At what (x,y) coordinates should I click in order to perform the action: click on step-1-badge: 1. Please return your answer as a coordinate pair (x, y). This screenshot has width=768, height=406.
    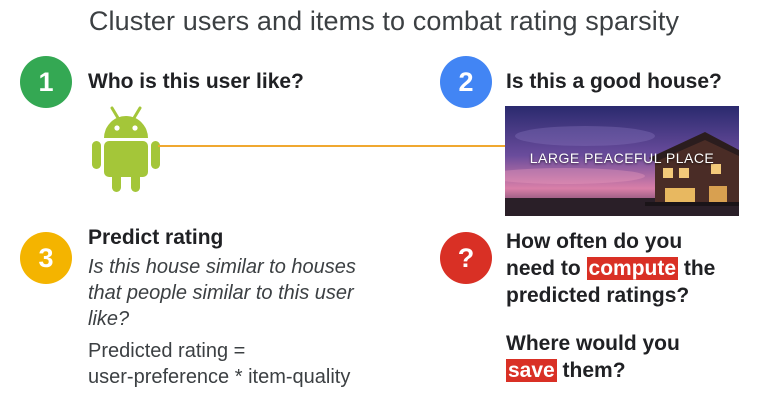
    Looking at the image, I should click on (46, 82).